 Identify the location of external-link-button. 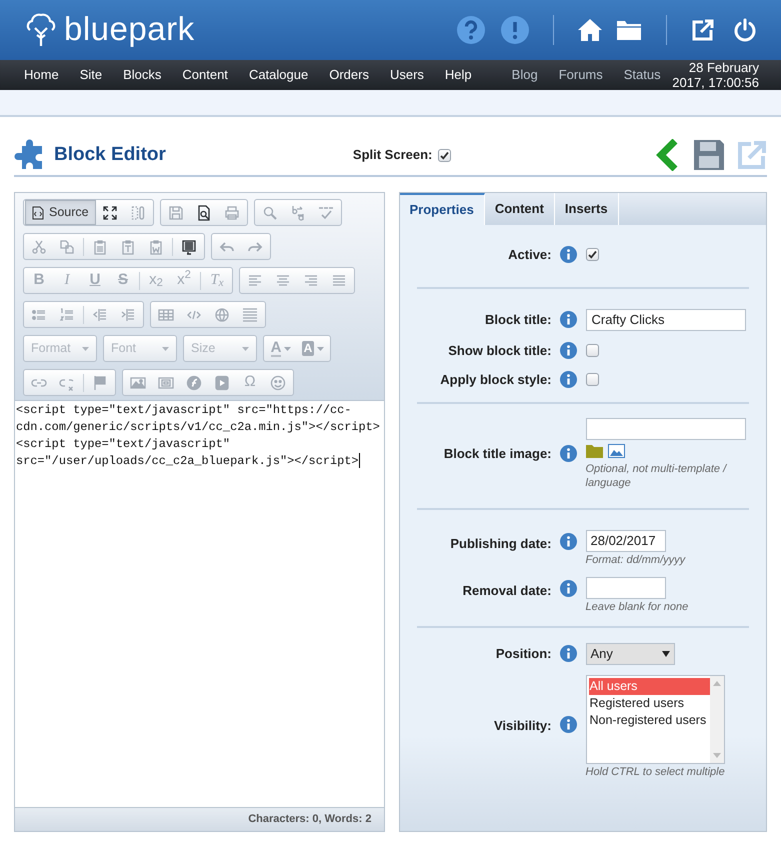
(703, 30).